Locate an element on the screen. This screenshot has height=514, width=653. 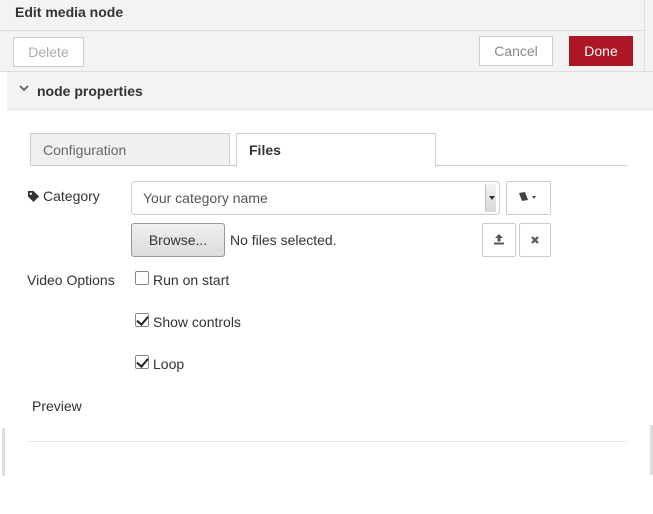
node-properties-header: node properties is located at coordinates (330, 91).